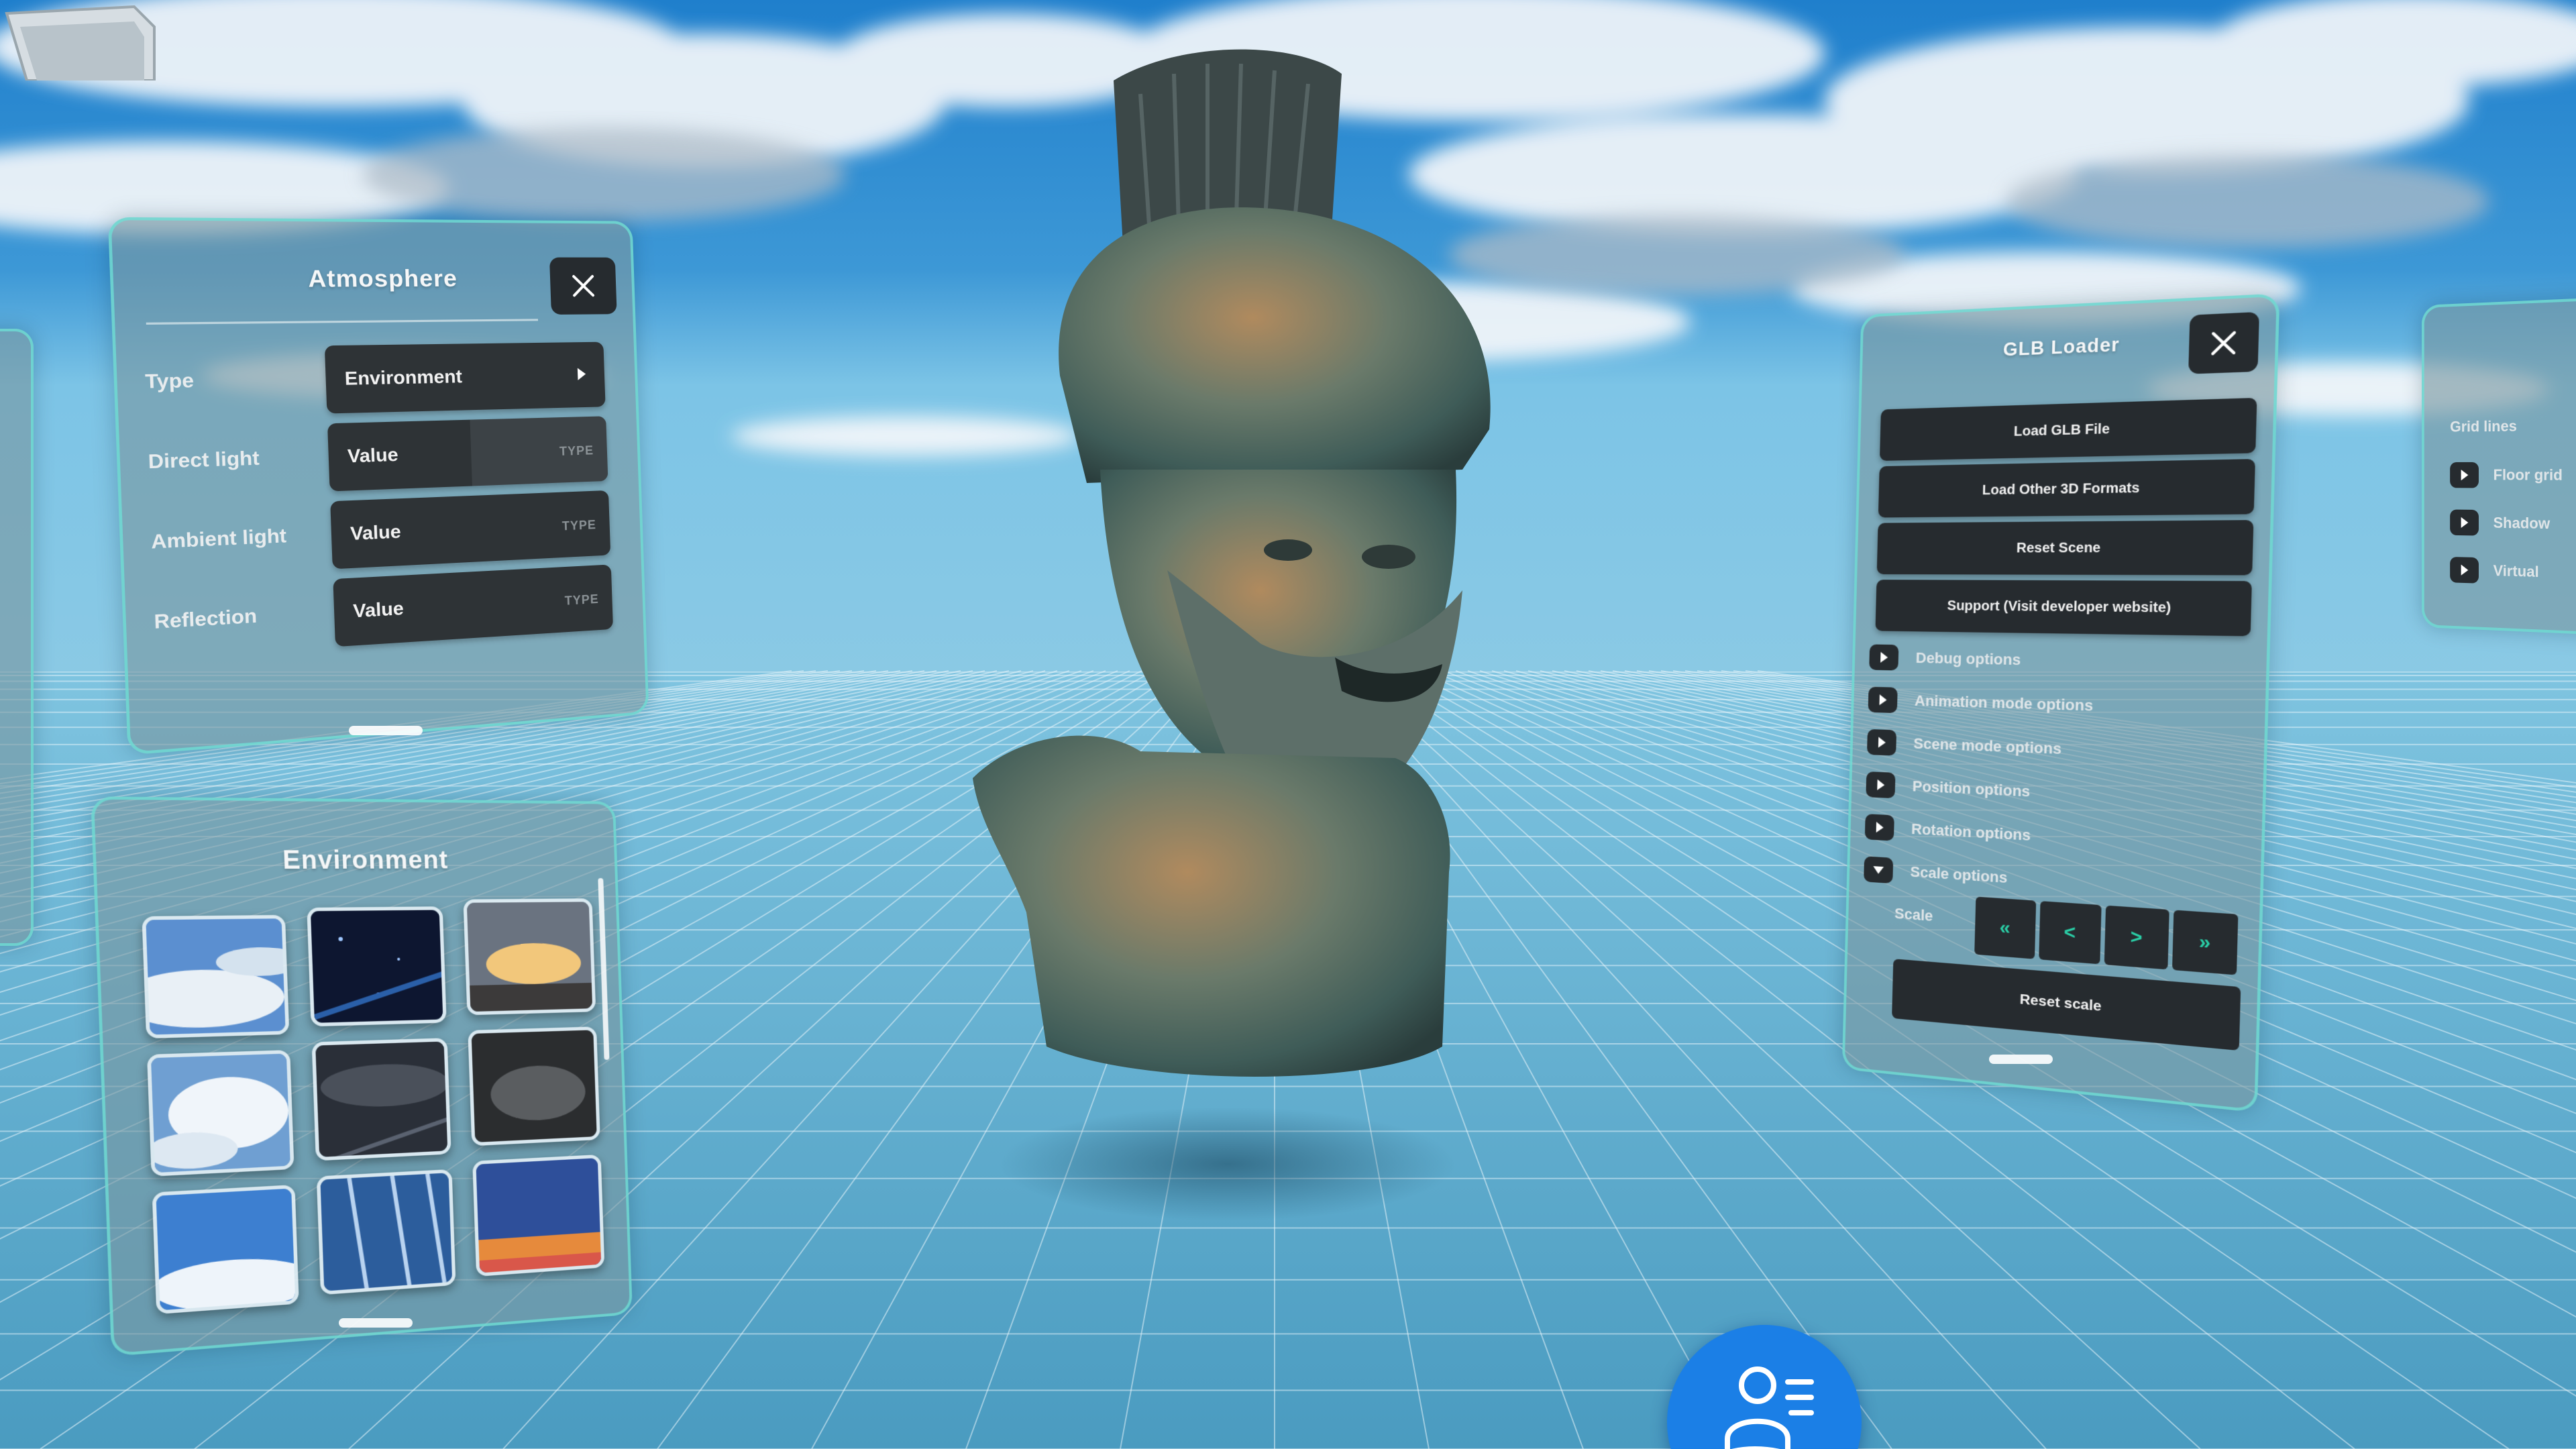  I want to click on environment-thumb-dusk-horizon, so click(538, 1215).